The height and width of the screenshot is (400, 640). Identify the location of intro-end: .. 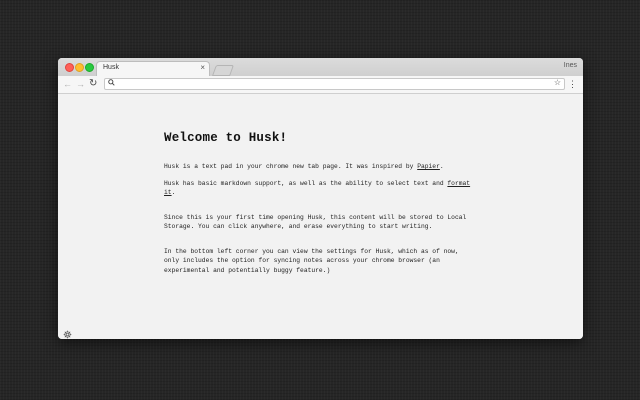
(441, 166).